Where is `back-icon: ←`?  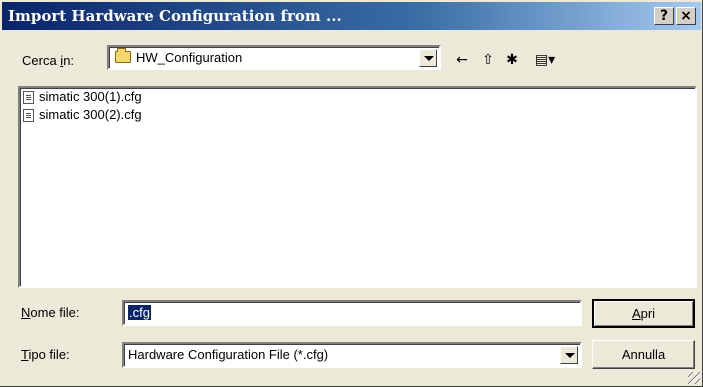 back-icon: ← is located at coordinates (462, 60).